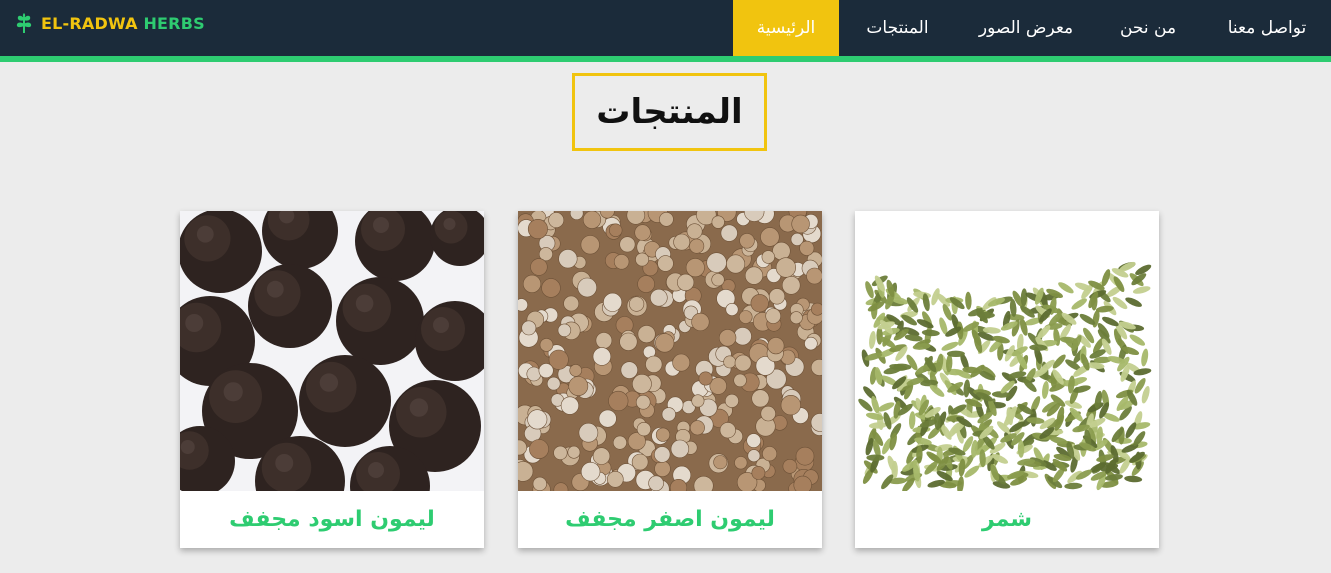 This screenshot has width=1331, height=573. What do you see at coordinates (174, 23) in the screenshot?
I see `brand-name-part2: HERBS` at bounding box center [174, 23].